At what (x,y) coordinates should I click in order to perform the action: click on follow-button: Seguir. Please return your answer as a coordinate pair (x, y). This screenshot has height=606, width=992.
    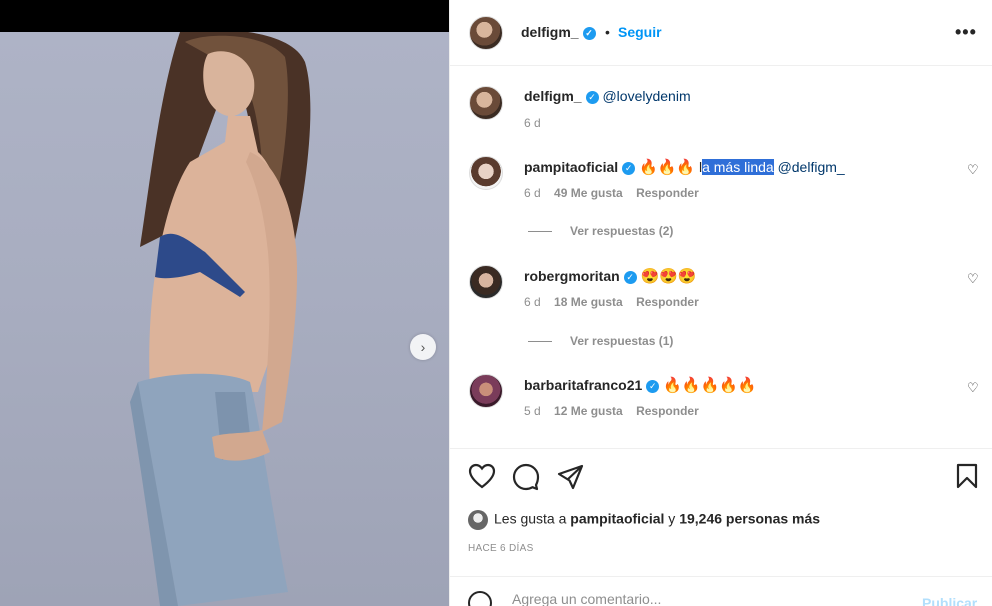
    Looking at the image, I should click on (640, 32).